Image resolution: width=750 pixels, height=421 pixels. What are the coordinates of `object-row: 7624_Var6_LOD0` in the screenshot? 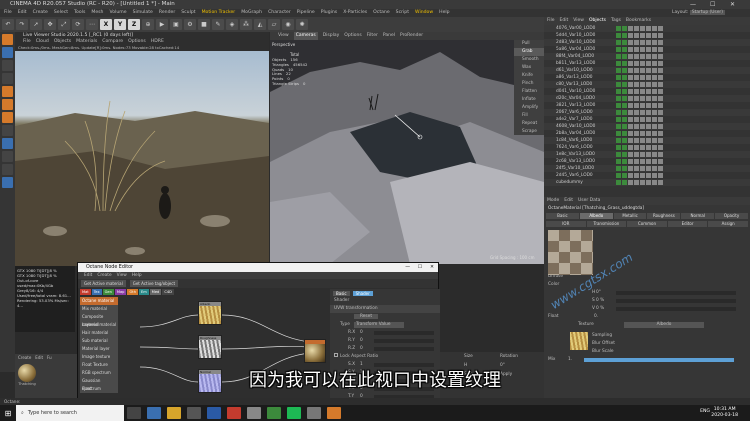 It's located at (647, 147).